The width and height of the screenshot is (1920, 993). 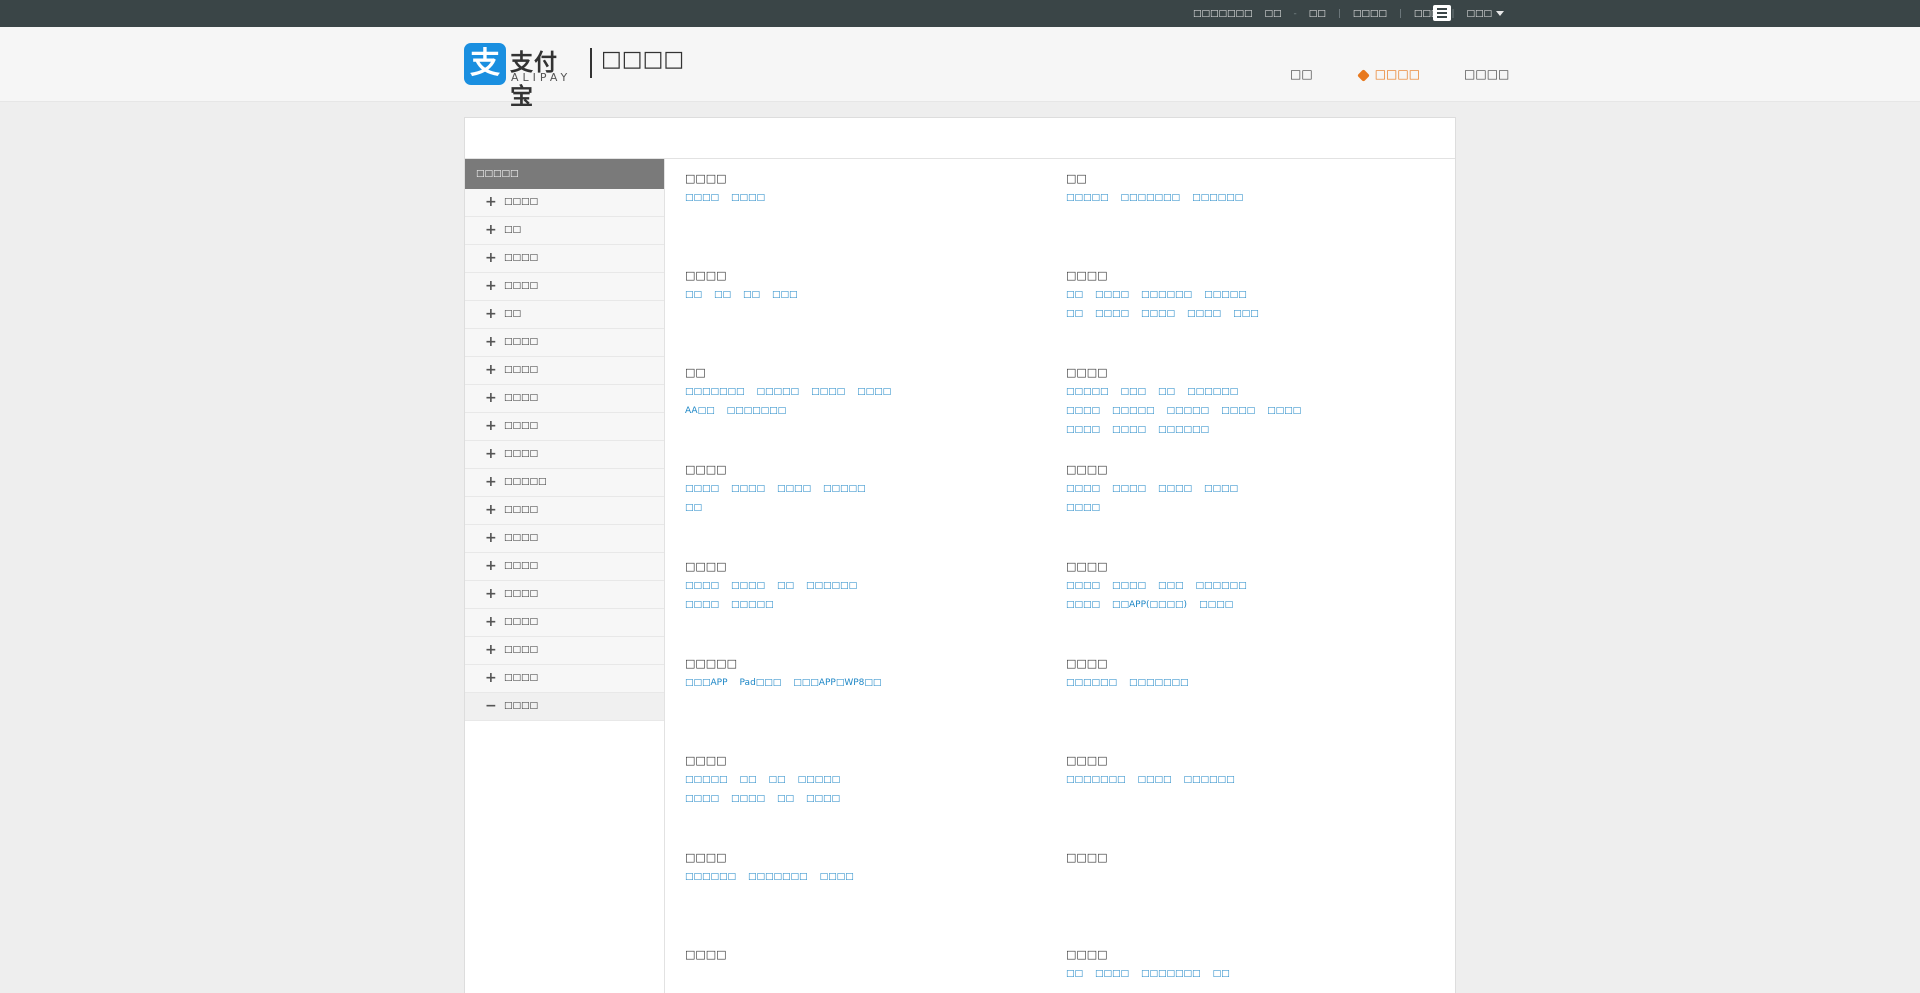 What do you see at coordinates (1486, 74) in the screenshot?
I see `nav-item-third: □□□□` at bounding box center [1486, 74].